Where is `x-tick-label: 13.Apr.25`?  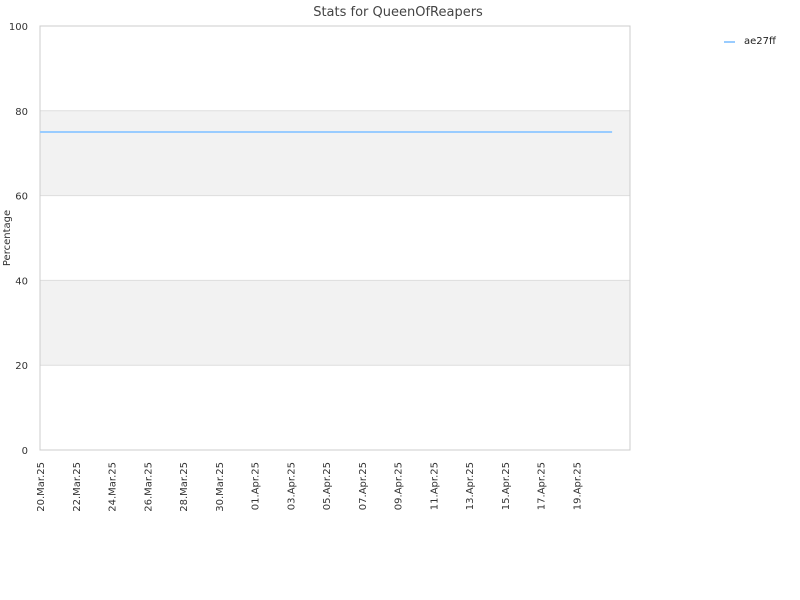 x-tick-label: 13.Apr.25 is located at coordinates (470, 486).